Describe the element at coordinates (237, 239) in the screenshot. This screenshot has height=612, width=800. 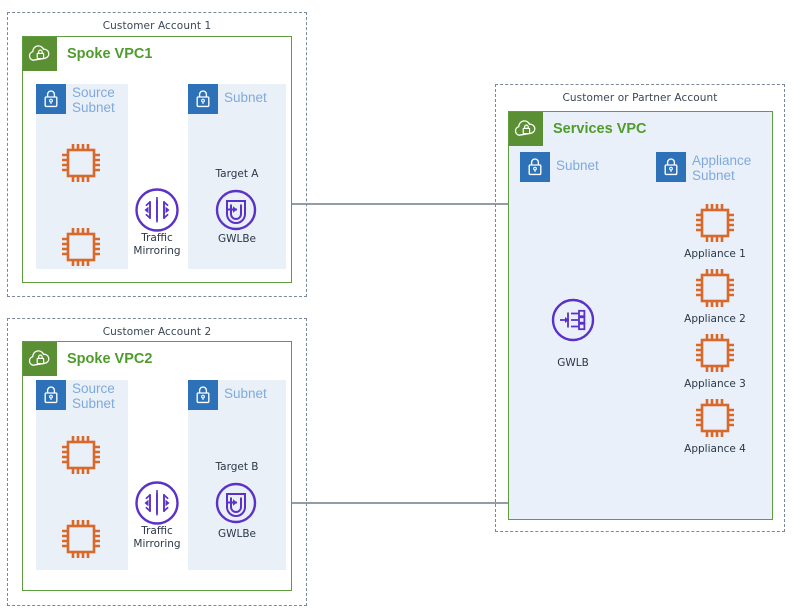
I see `node-label-gwlbe-a: GWLBe` at that location.